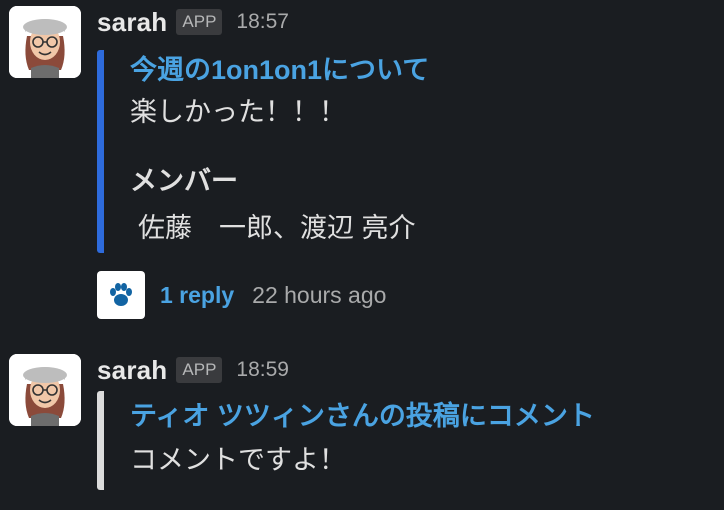  I want to click on field-title: メンバー, so click(184, 181).